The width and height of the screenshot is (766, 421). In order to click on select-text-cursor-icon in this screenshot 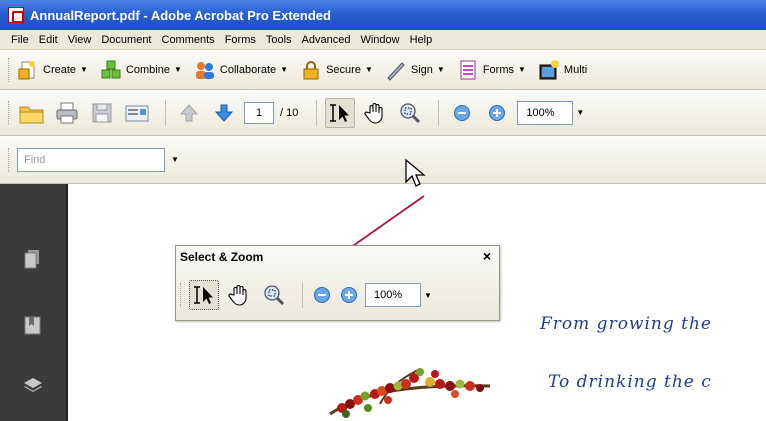, I will do `click(203, 295)`.